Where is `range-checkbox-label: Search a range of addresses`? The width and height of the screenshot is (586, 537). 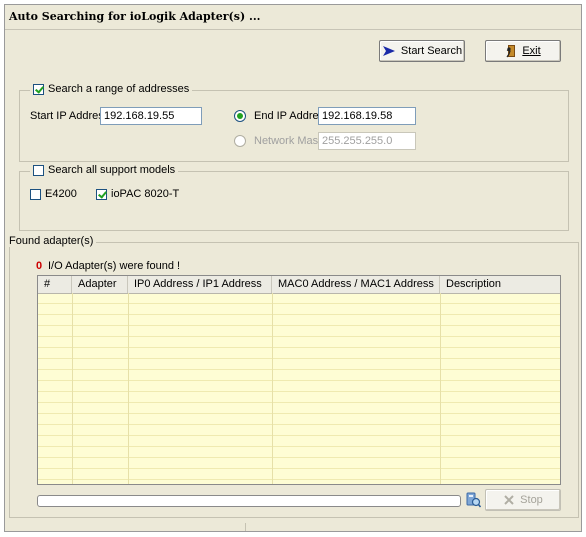 range-checkbox-label: Search a range of addresses is located at coordinates (119, 89).